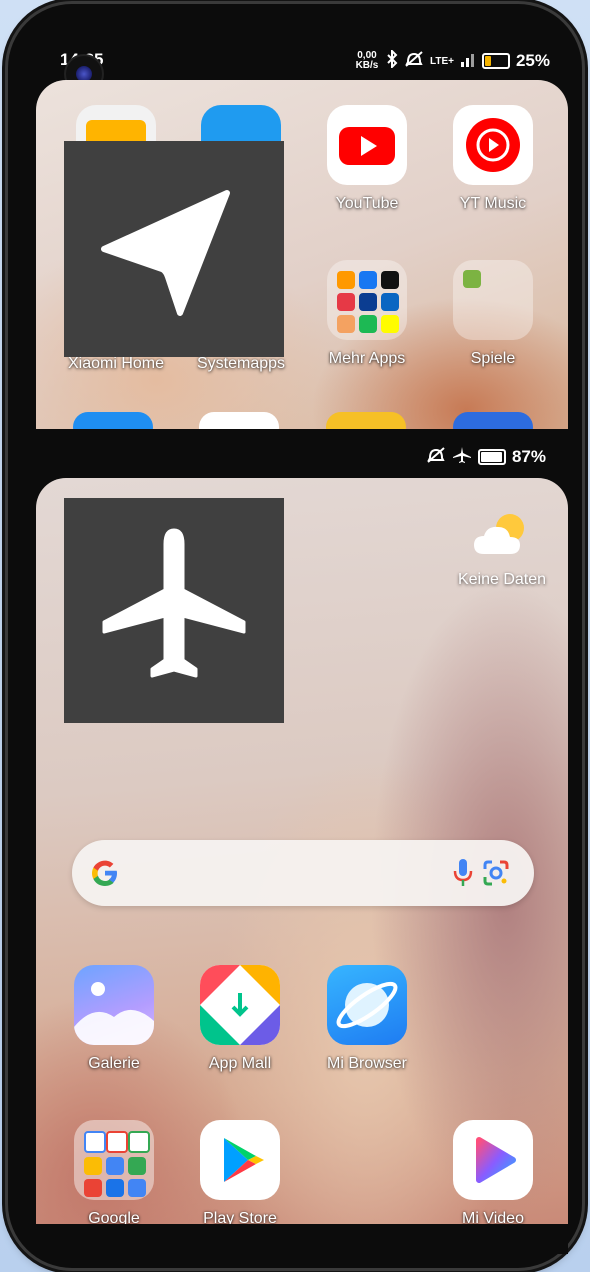 This screenshot has height=1272, width=590. Describe the element at coordinates (441, 61) in the screenshot. I see `network-type: LTE+` at that location.